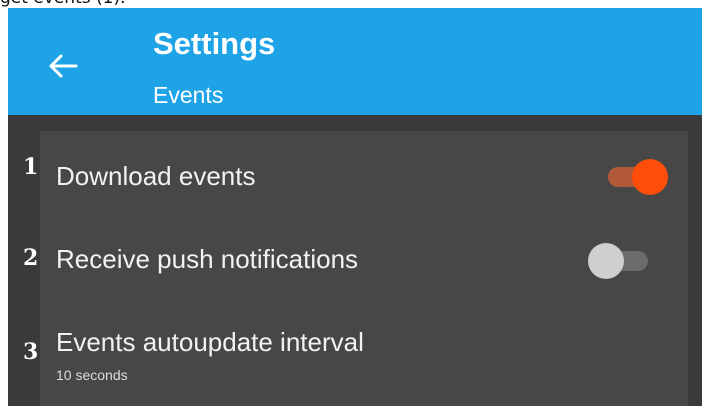 This screenshot has height=406, width=710. What do you see at coordinates (188, 95) in the screenshot?
I see `page-subtitle: Events` at bounding box center [188, 95].